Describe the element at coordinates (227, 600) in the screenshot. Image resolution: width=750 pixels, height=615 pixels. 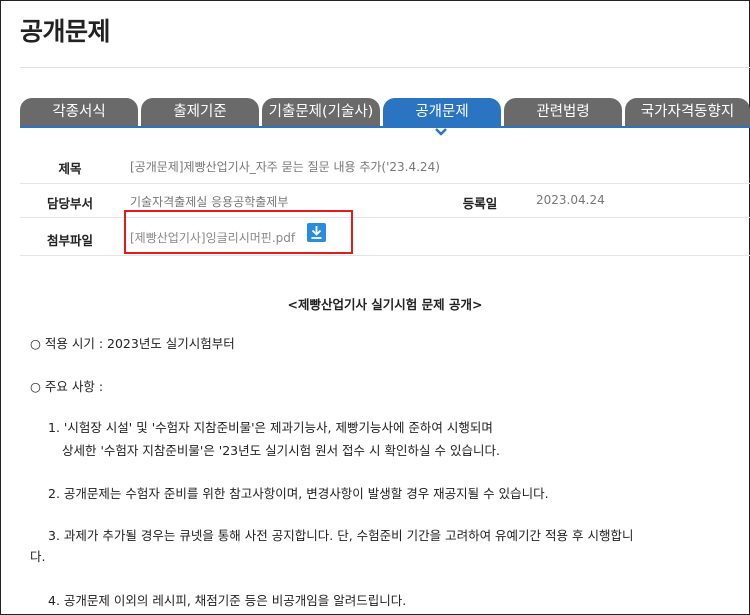
I see `item-4: 4. 공개문제 이외의 레시피, 채점기준 등은 비공개임을 알려드립니다.` at that location.